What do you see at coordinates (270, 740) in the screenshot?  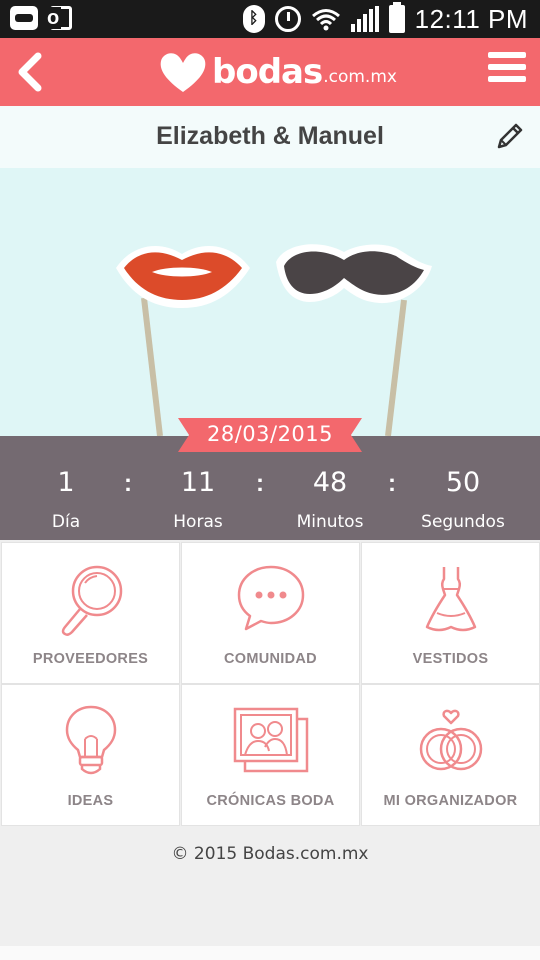 I see `photos-icon` at bounding box center [270, 740].